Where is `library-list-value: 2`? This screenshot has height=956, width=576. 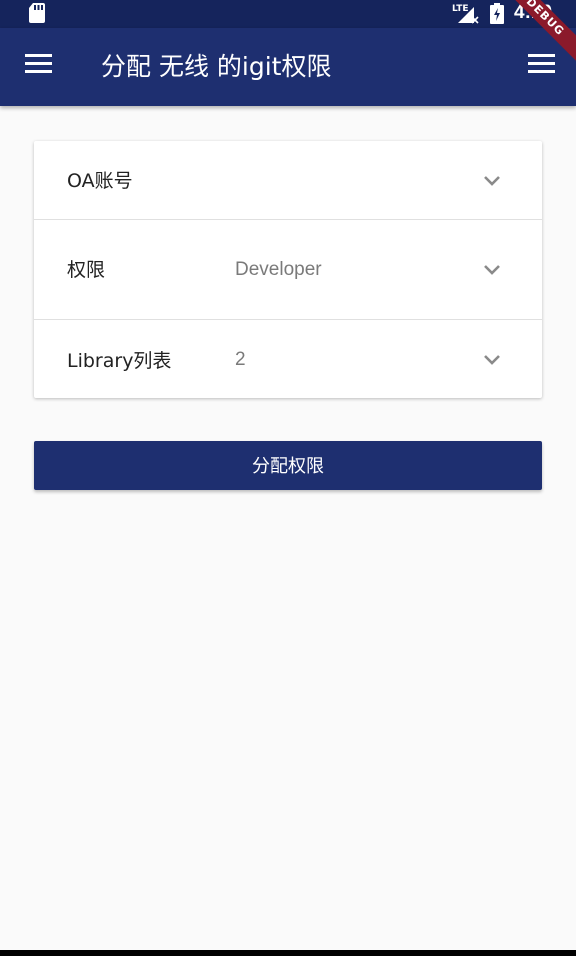
library-list-value: 2 is located at coordinates (240, 359).